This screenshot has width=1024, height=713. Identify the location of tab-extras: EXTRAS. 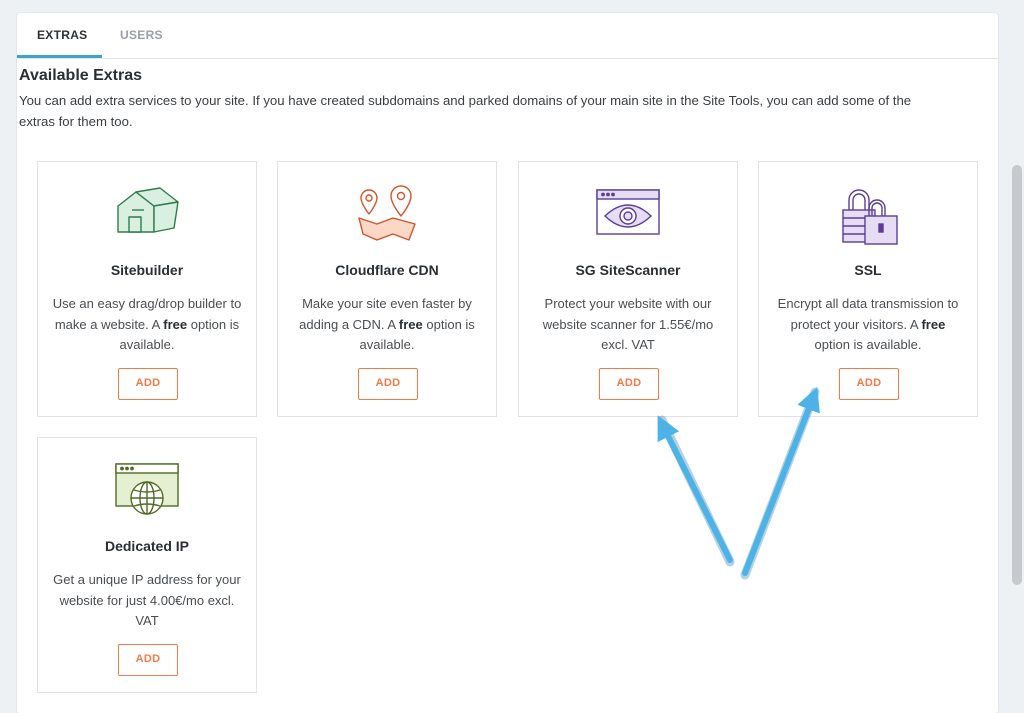
(62, 35).